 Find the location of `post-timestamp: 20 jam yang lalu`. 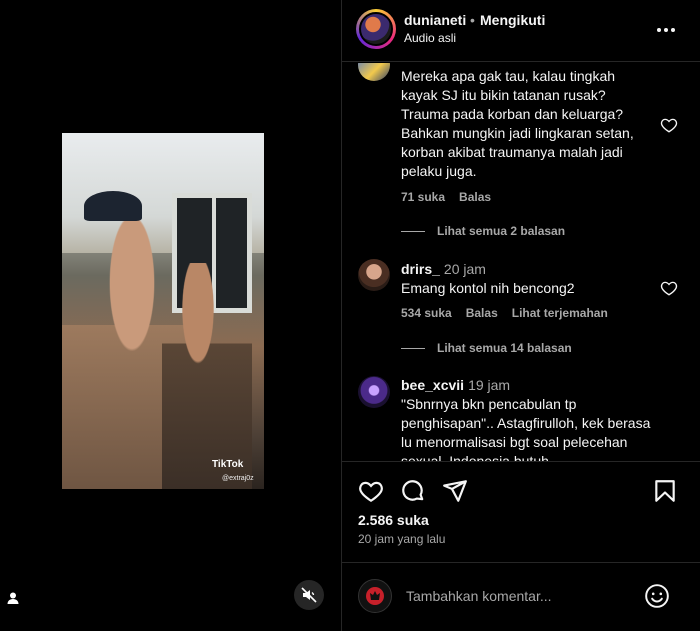

post-timestamp: 20 jam yang lalu is located at coordinates (402, 539).